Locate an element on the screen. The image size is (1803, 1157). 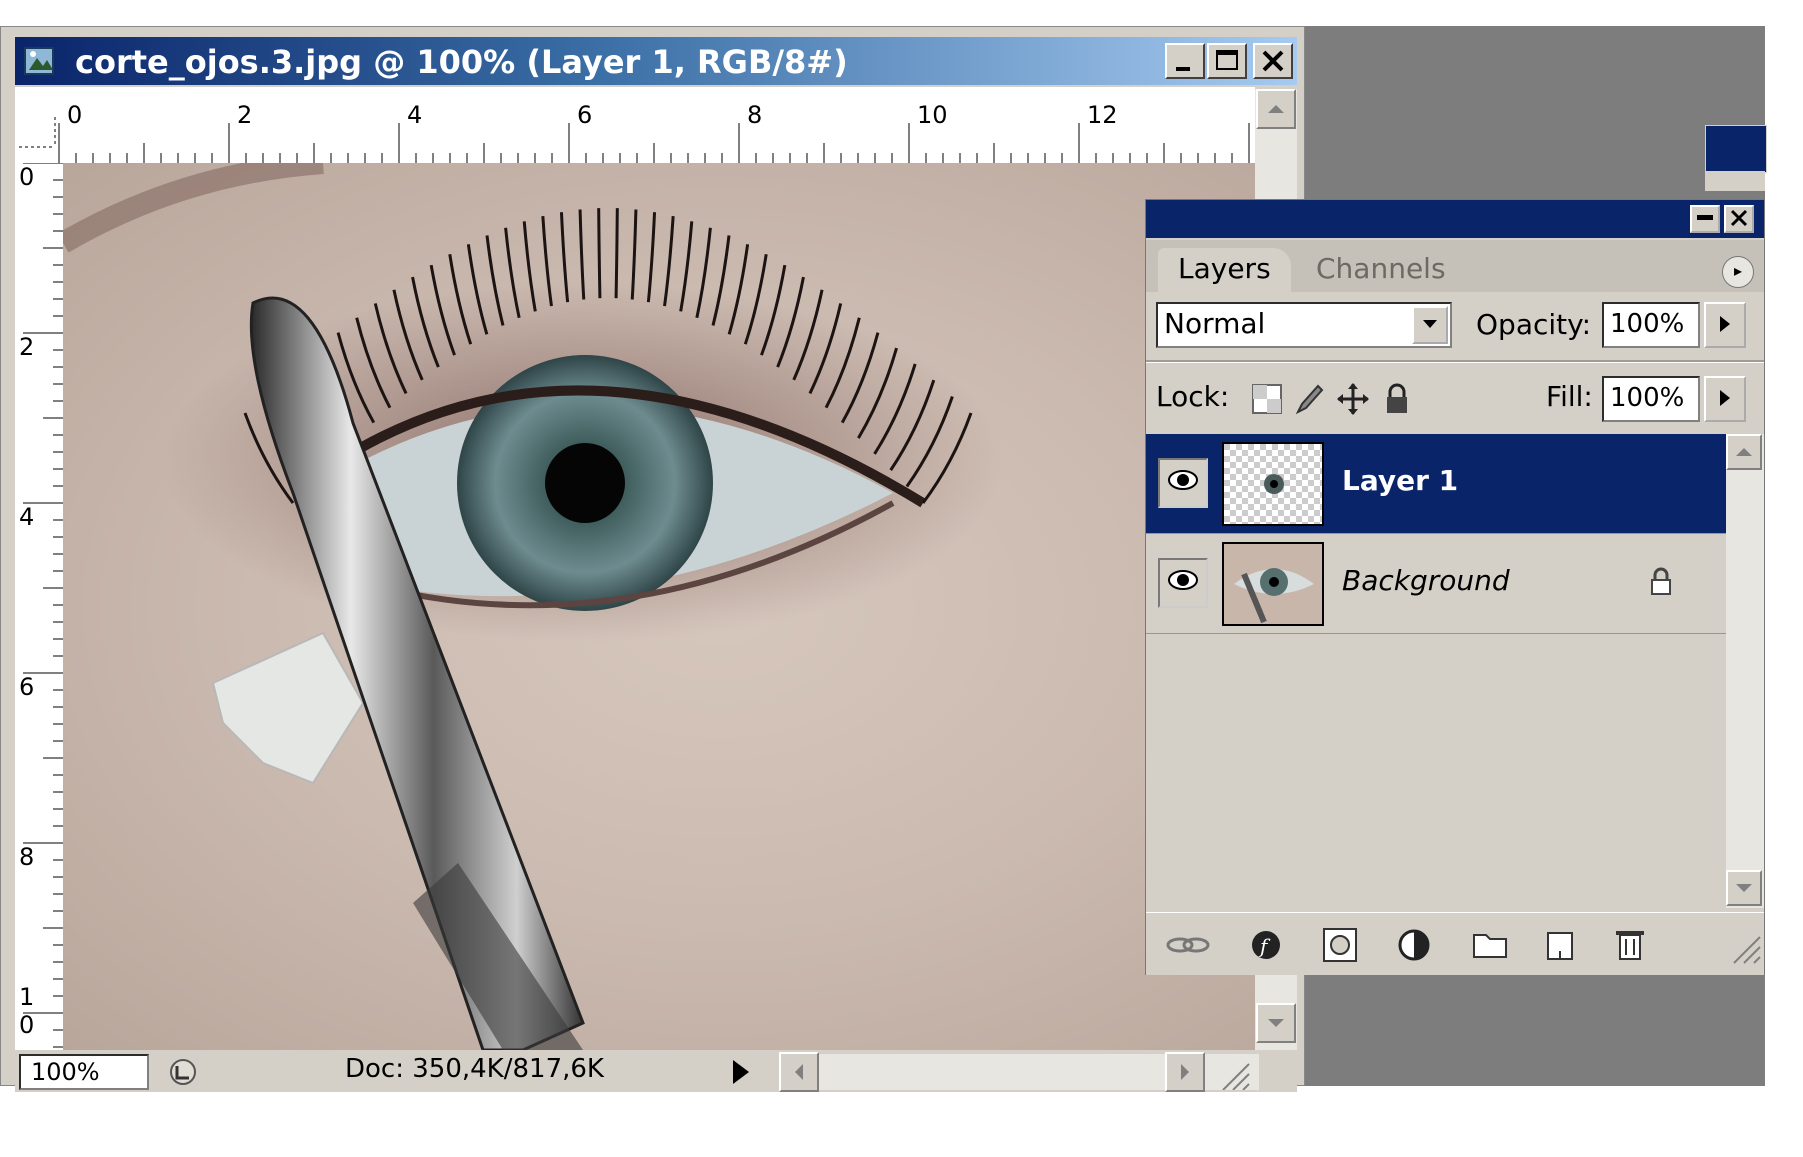
tab-channels: Channels is located at coordinates (1381, 270).